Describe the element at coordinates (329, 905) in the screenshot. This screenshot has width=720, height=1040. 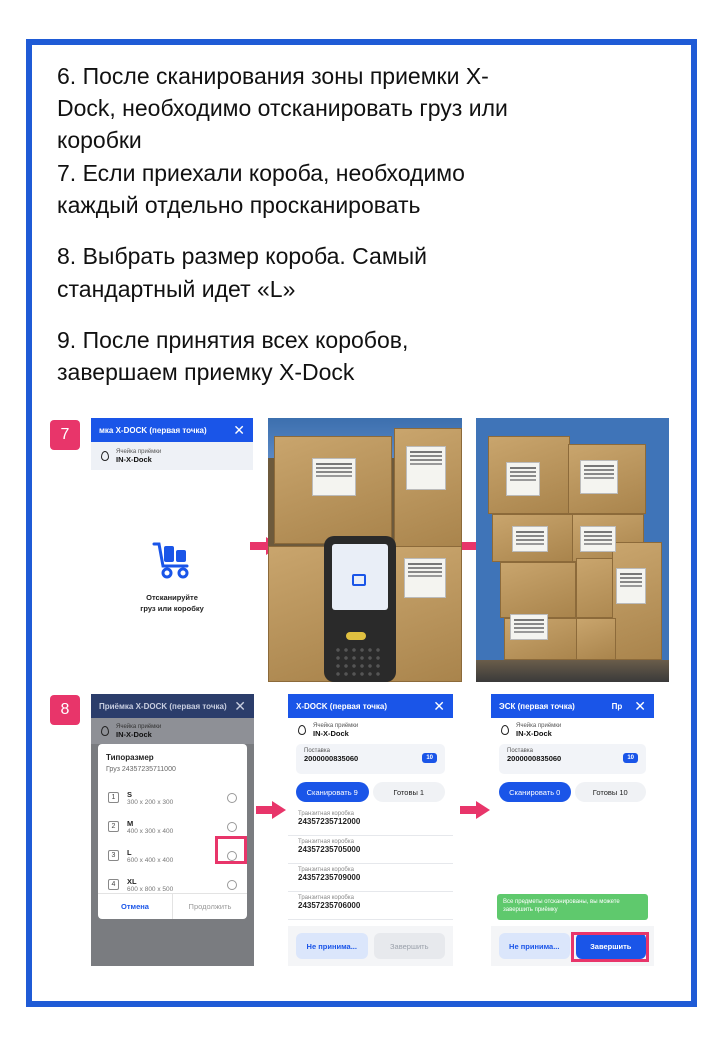
I see `item-value: 24357235706000` at that location.